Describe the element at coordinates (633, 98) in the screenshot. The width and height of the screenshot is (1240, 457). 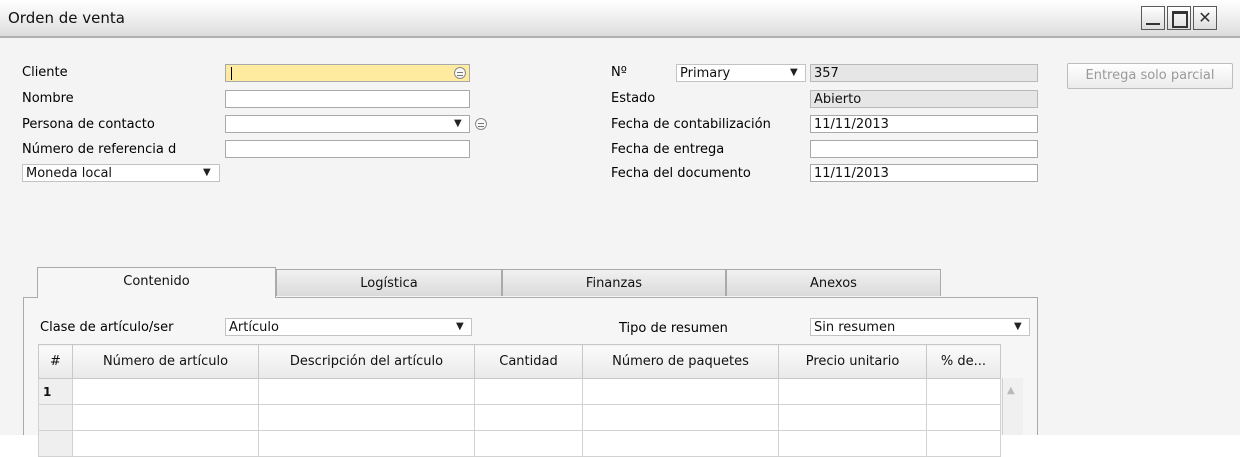
I see `estado-label: Estado` at that location.